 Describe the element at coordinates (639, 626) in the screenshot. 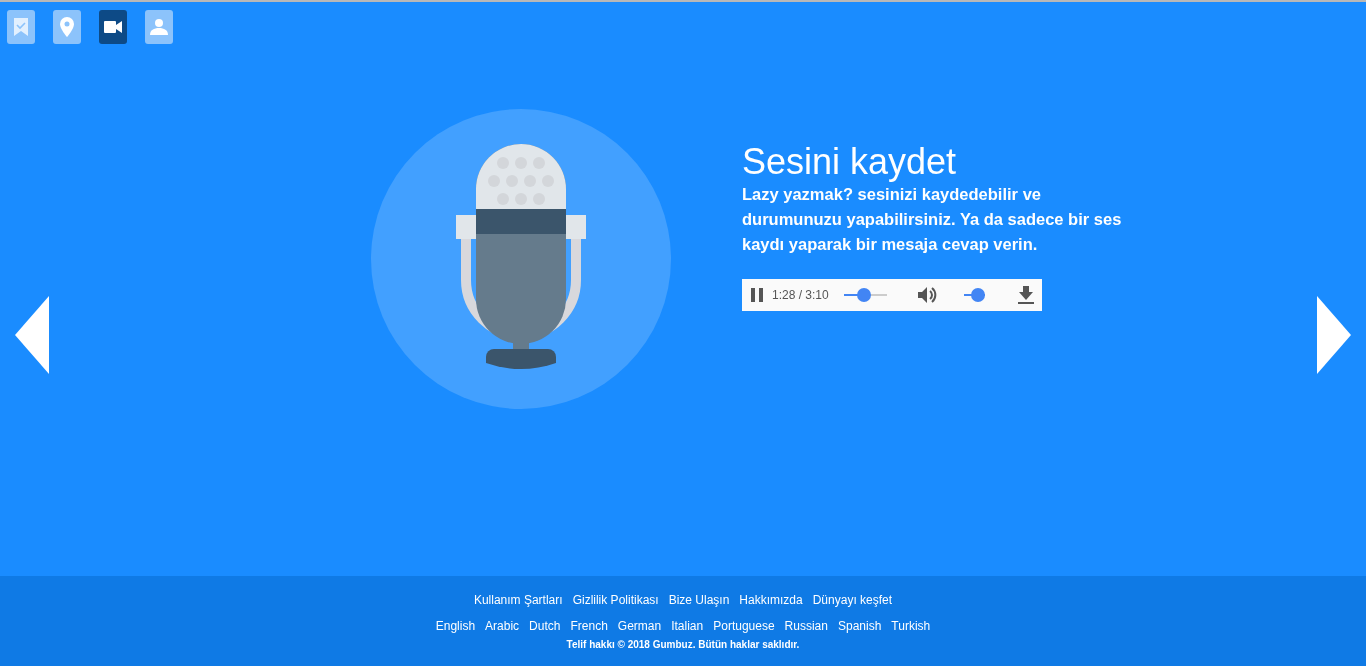

I see `language-link: German` at that location.